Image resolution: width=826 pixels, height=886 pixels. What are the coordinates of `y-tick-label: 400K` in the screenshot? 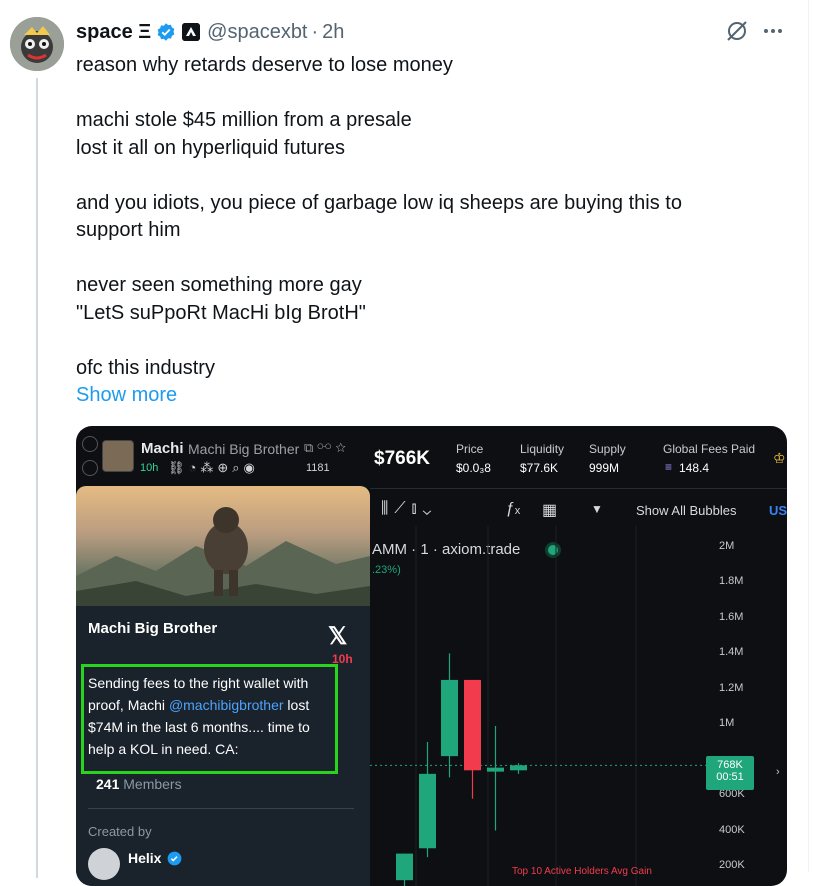 It's located at (732, 829).